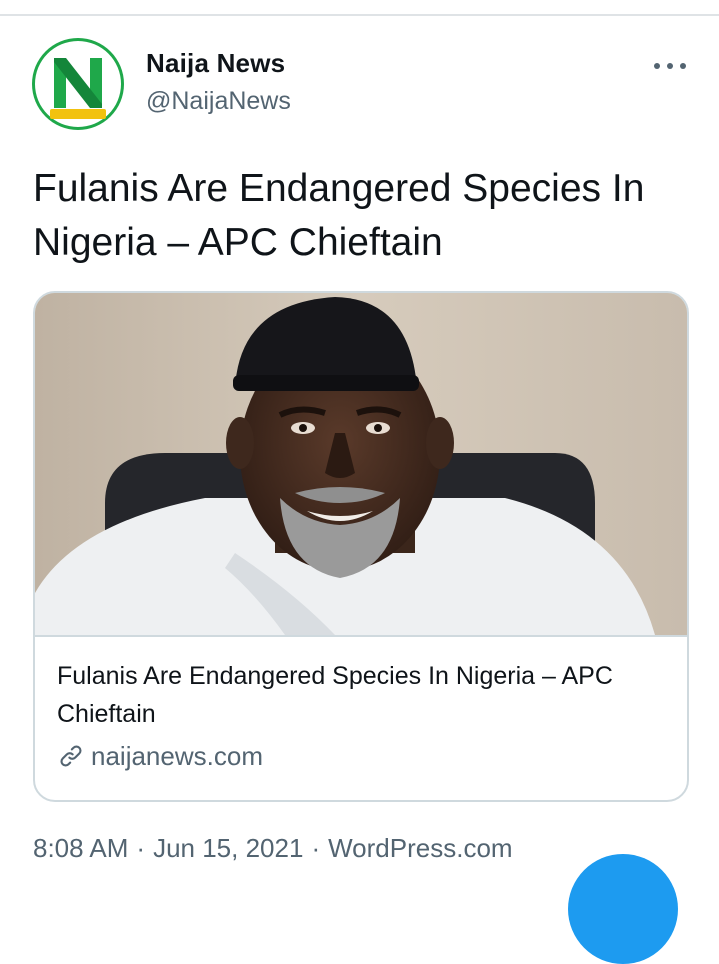 Image resolution: width=719 pixels, height=964 pixels. I want to click on link-icon, so click(71, 756).